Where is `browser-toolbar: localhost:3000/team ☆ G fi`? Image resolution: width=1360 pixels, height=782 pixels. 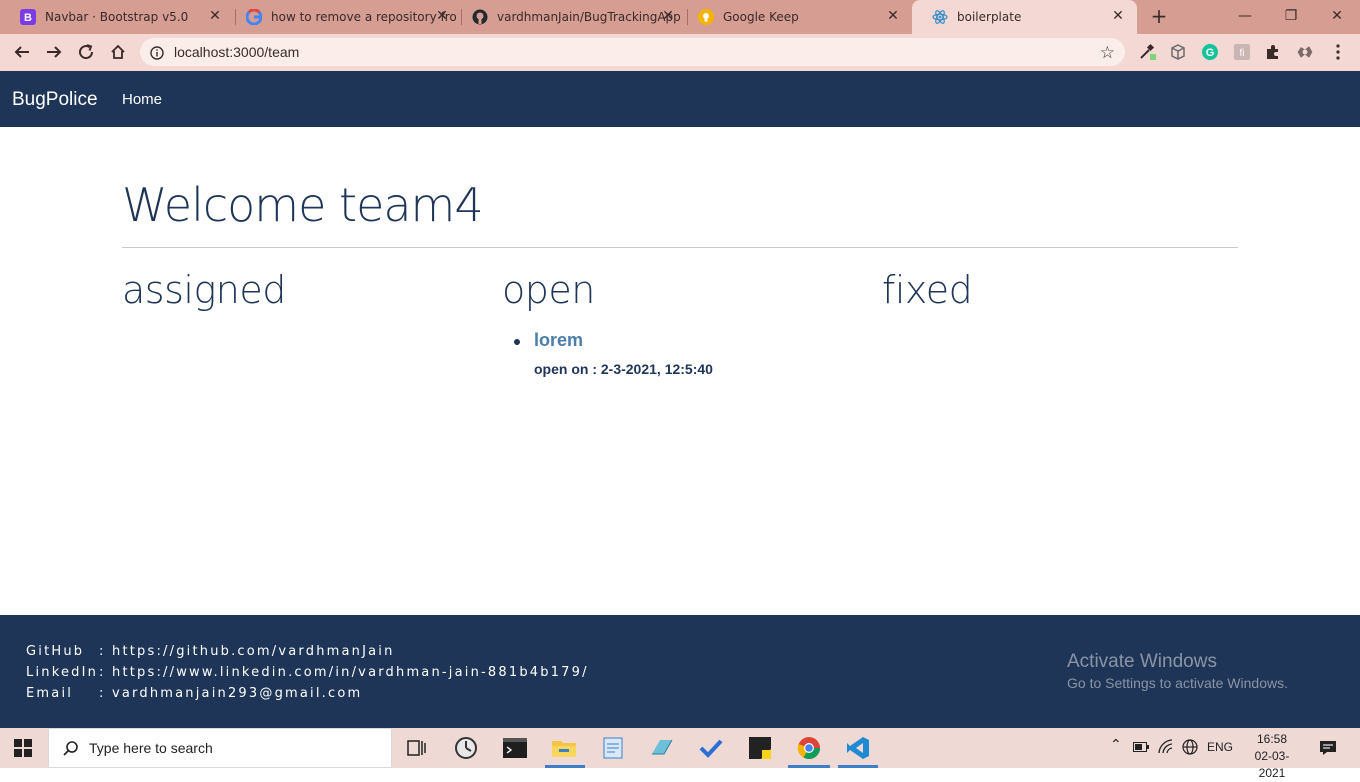 browser-toolbar: localhost:3000/team ☆ G fi is located at coordinates (680, 52).